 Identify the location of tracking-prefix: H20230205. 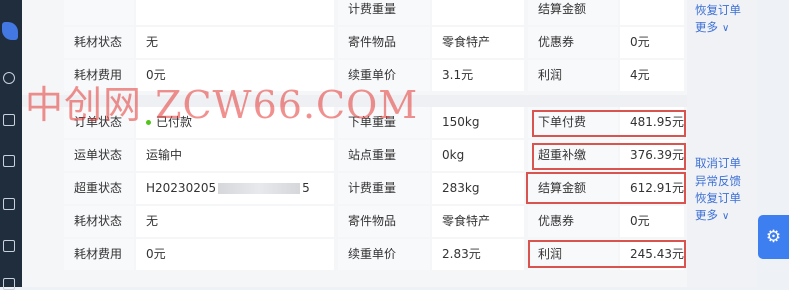
(181, 188).